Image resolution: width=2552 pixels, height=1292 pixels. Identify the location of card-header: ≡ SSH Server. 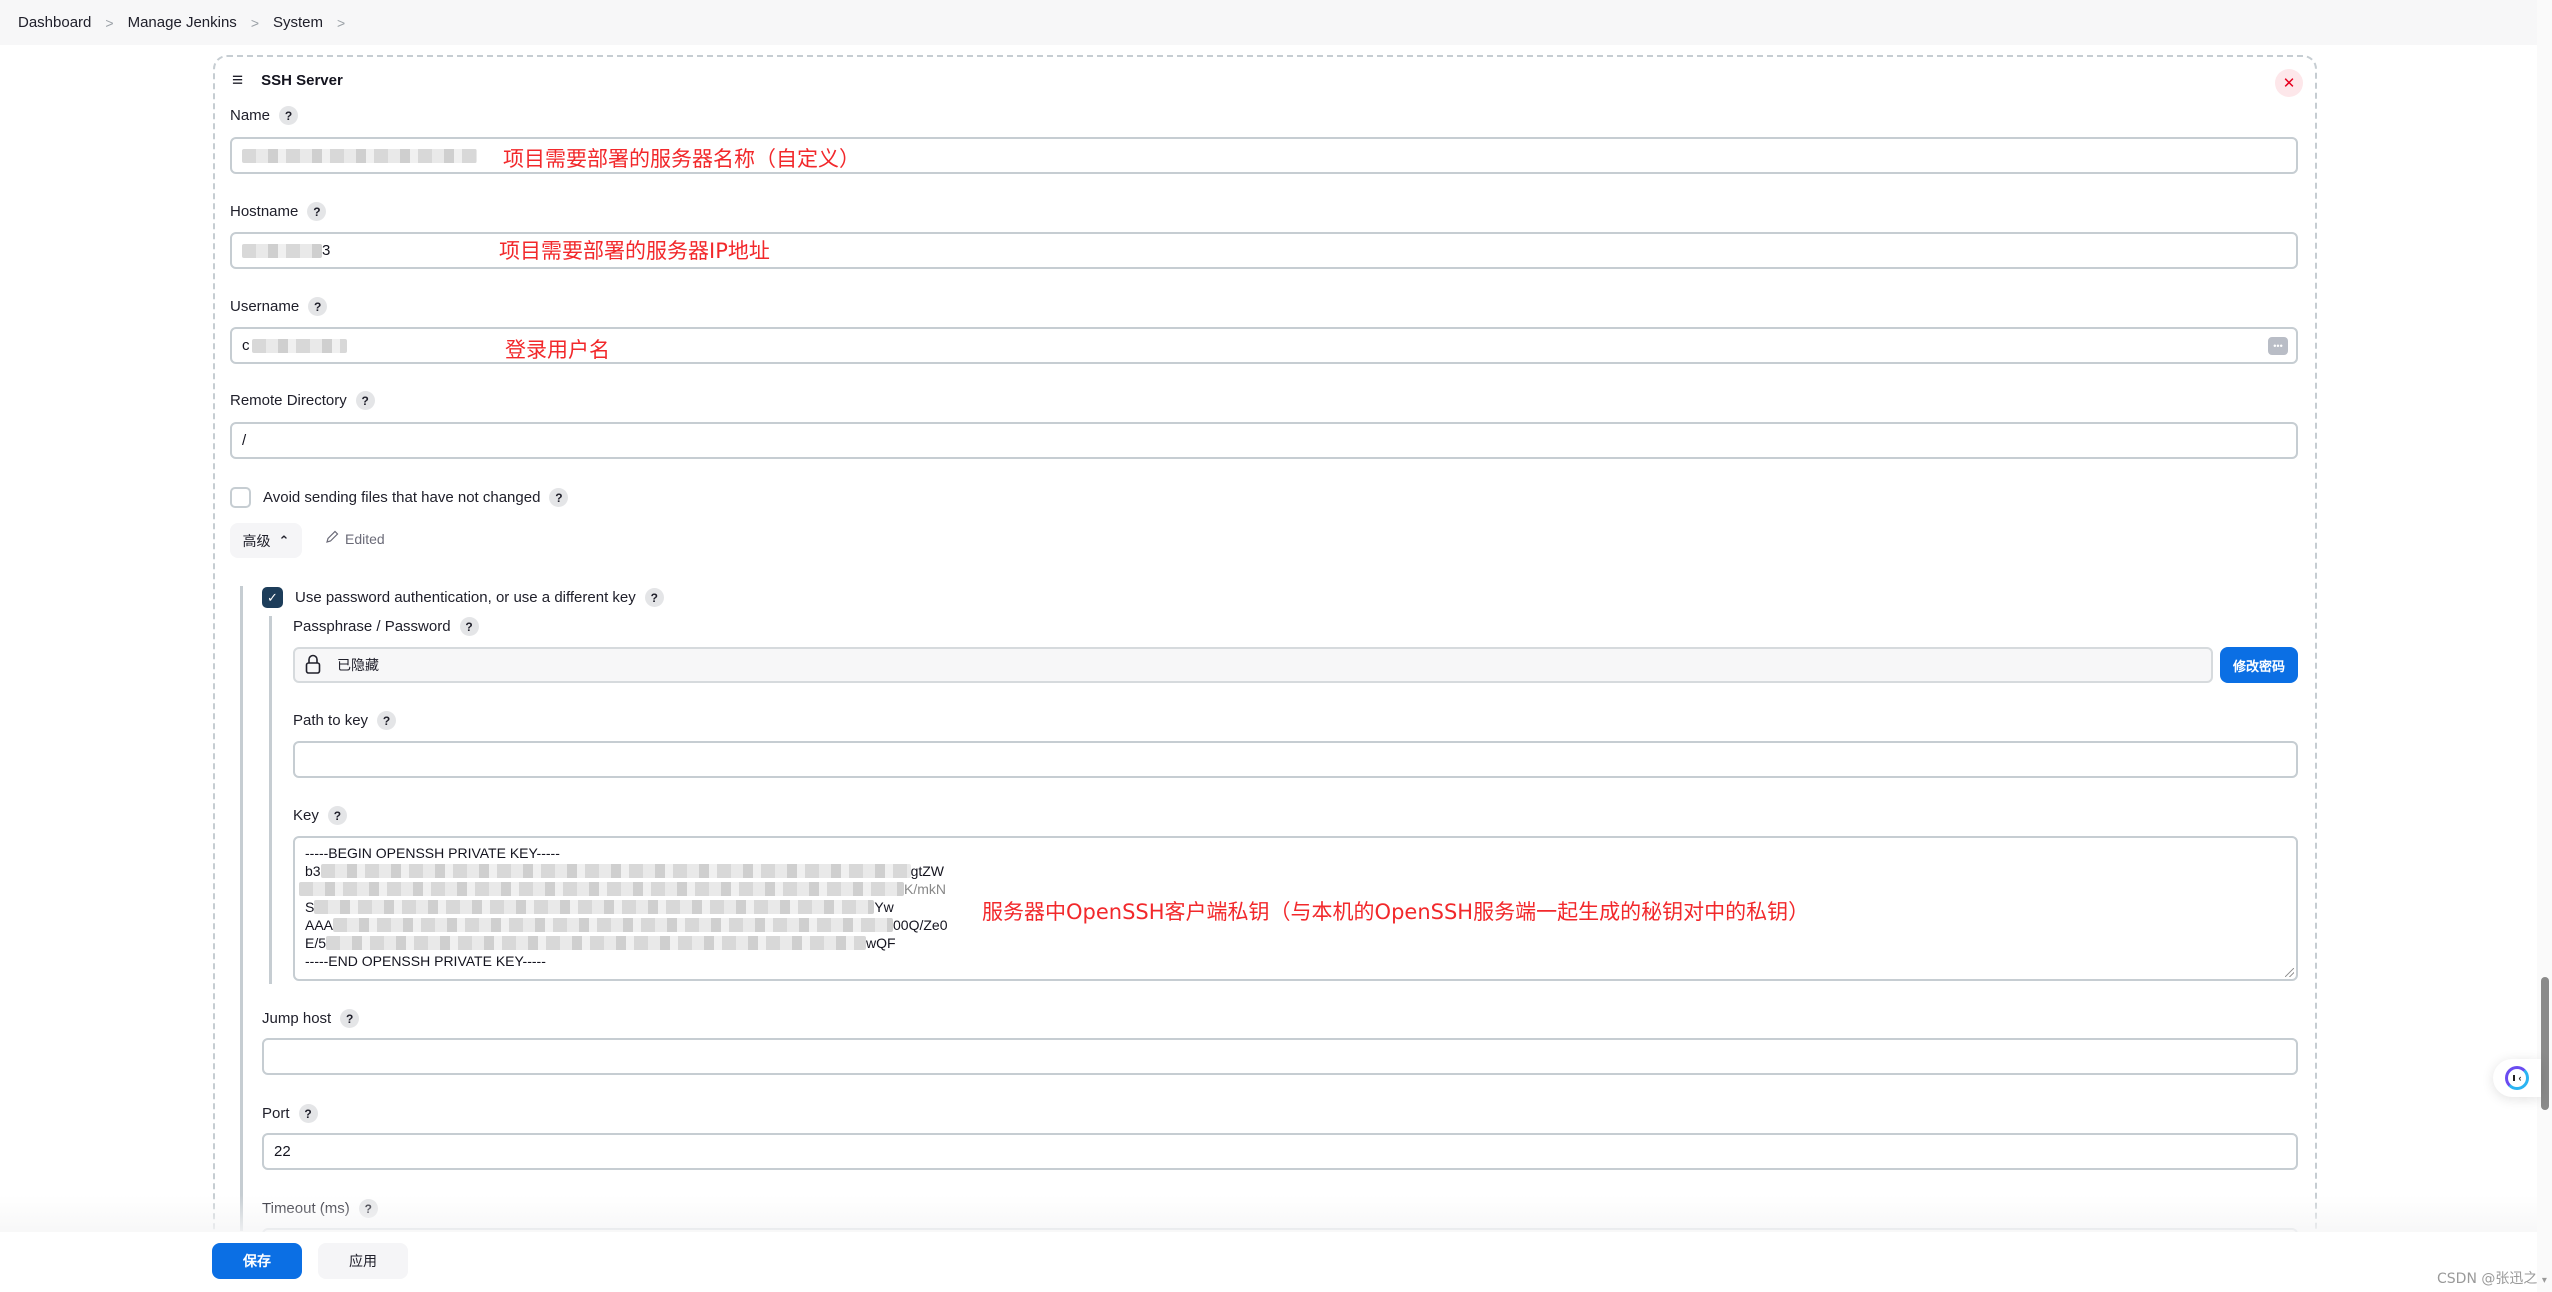
(287, 80).